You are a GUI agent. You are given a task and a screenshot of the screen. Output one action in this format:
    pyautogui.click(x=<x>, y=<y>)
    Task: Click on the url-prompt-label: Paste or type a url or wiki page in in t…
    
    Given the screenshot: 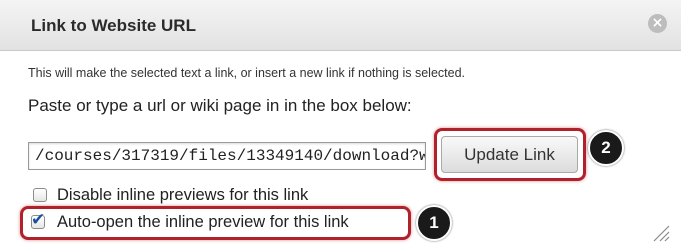 What is the action you would take?
    pyautogui.click(x=220, y=105)
    